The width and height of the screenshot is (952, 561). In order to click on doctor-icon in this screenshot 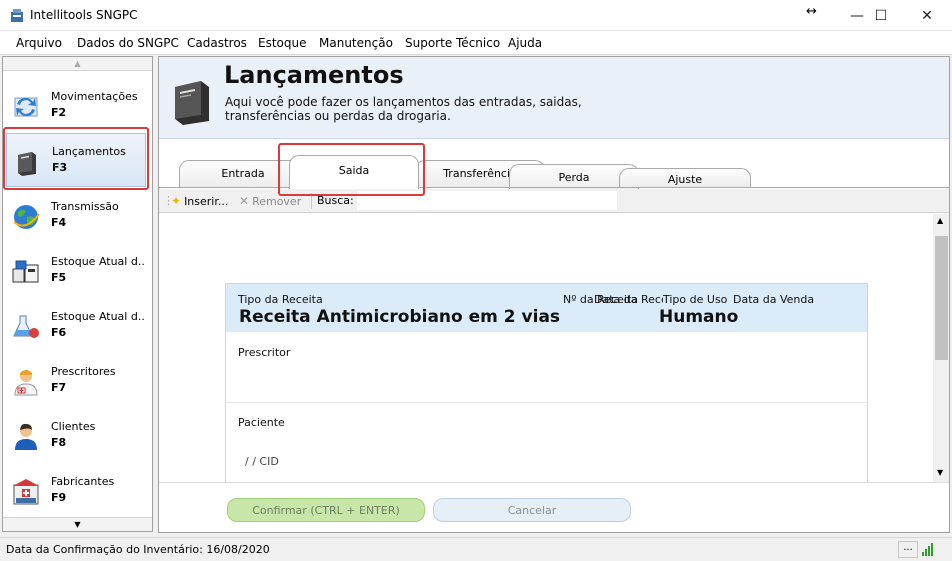, I will do `click(26, 383)`.